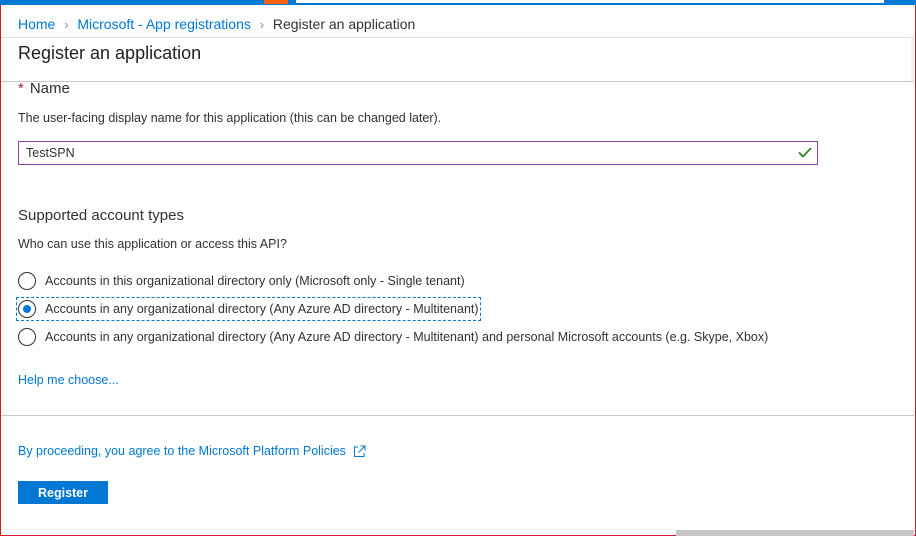  What do you see at coordinates (101, 215) in the screenshot?
I see `account-types-heading: Supported account types` at bounding box center [101, 215].